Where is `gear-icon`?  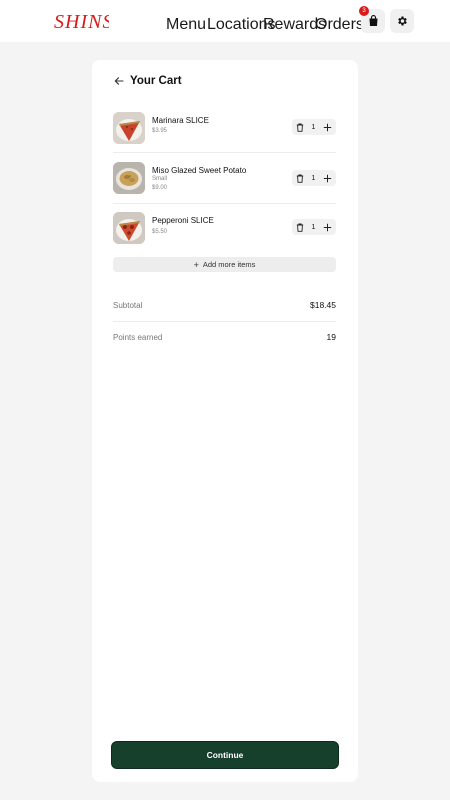
gear-icon is located at coordinates (402, 21).